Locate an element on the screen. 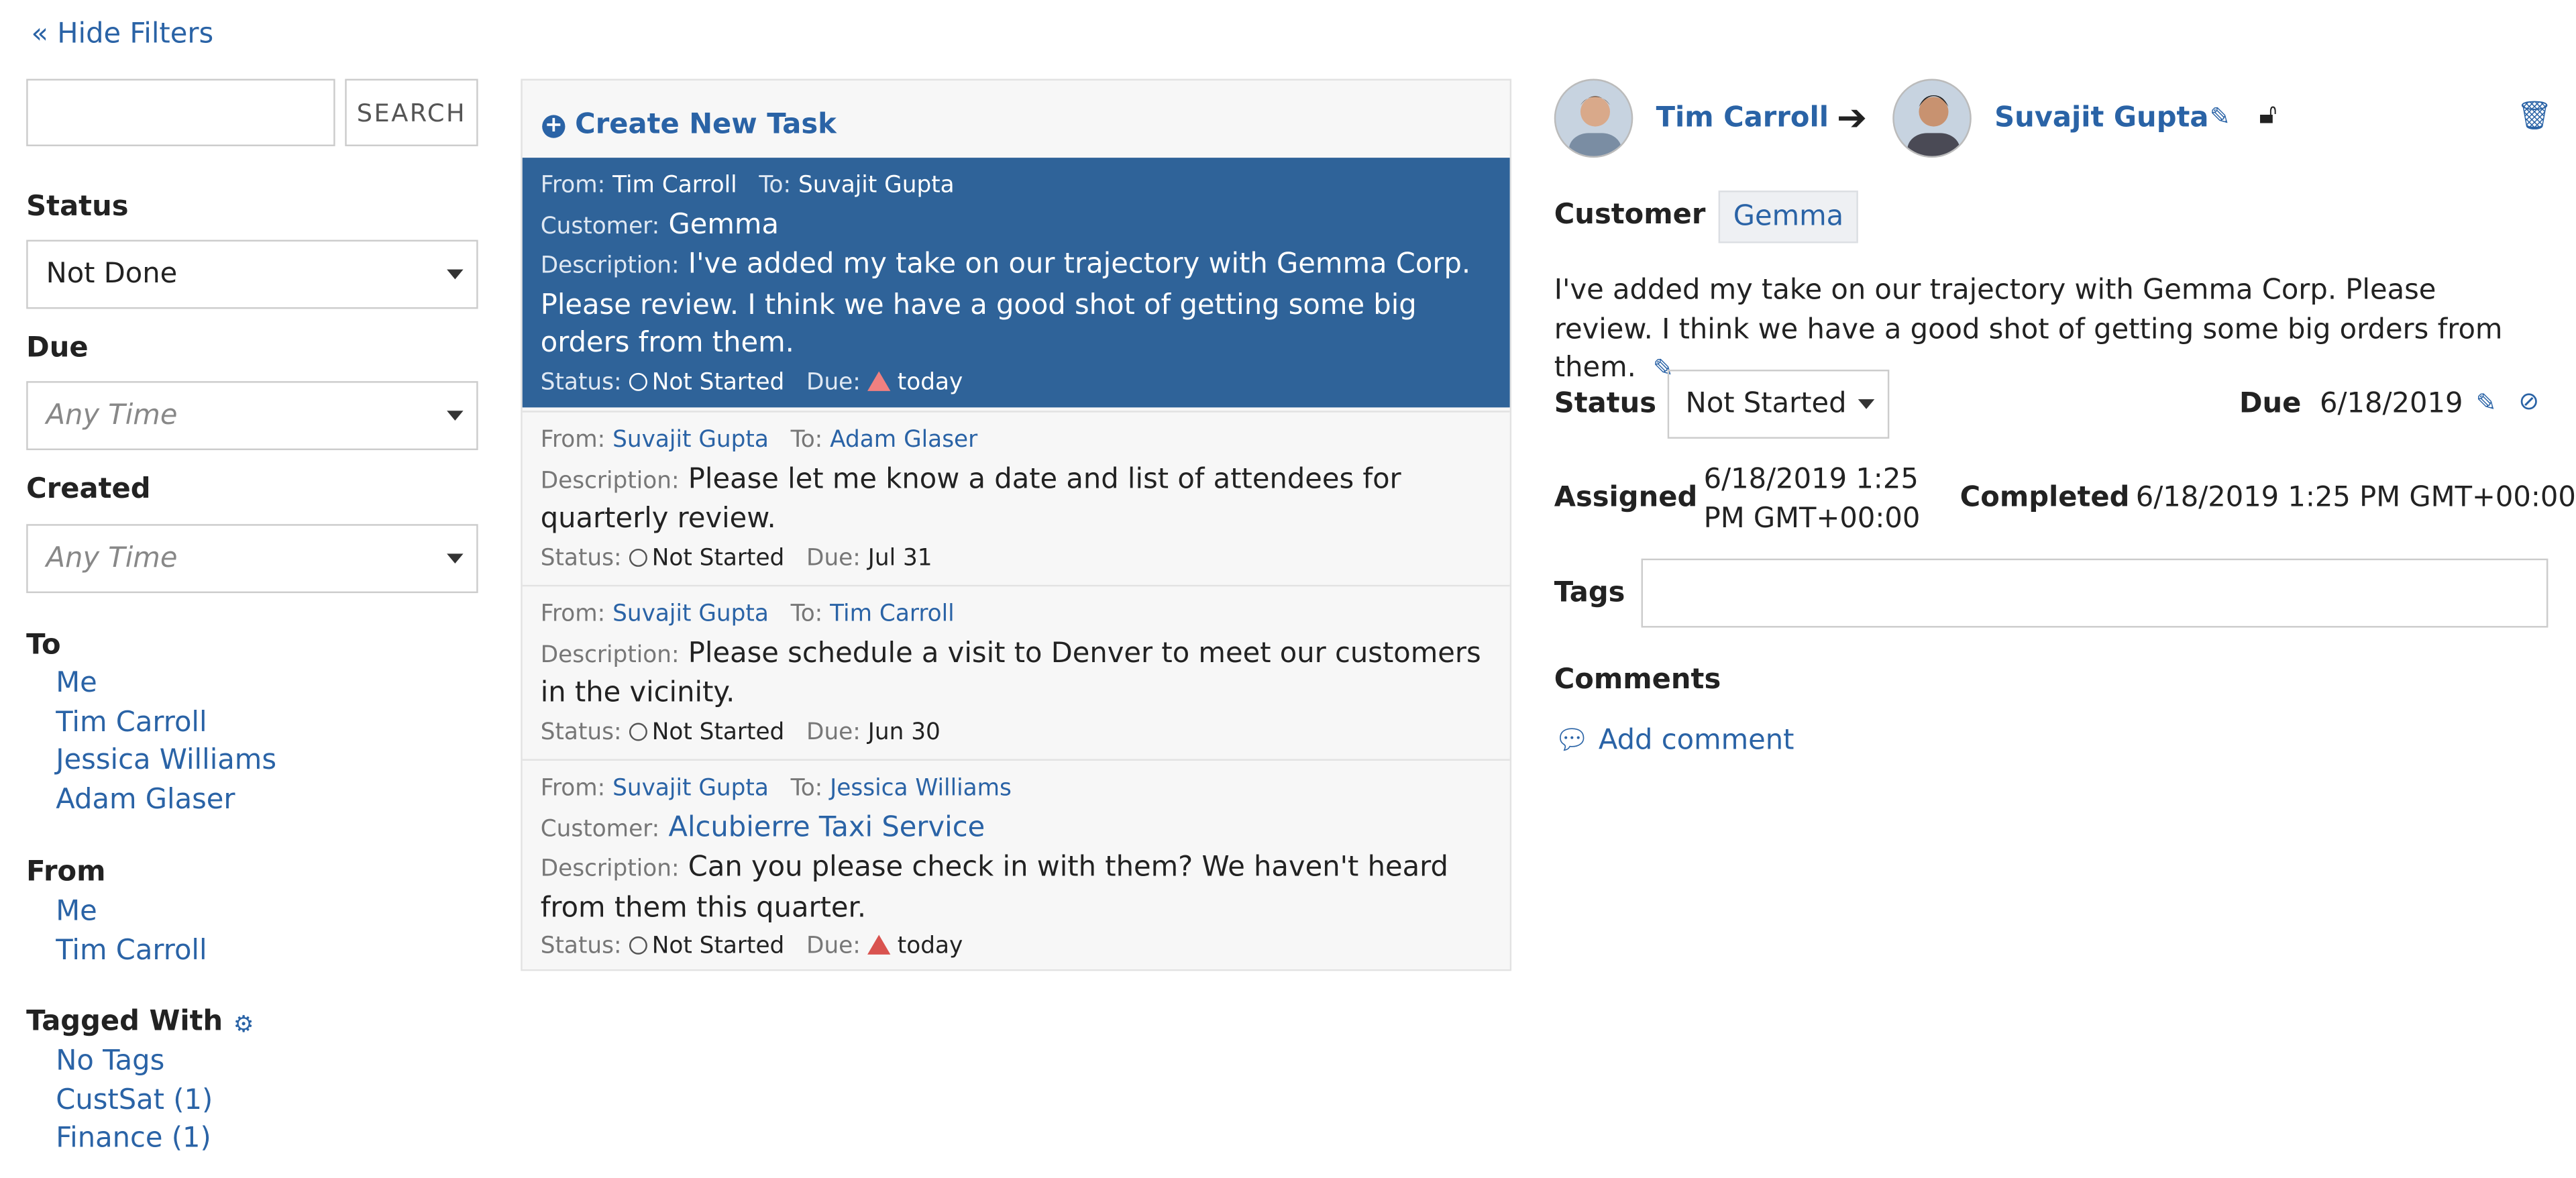  create-task-button: + Create New Task is located at coordinates (689, 126).